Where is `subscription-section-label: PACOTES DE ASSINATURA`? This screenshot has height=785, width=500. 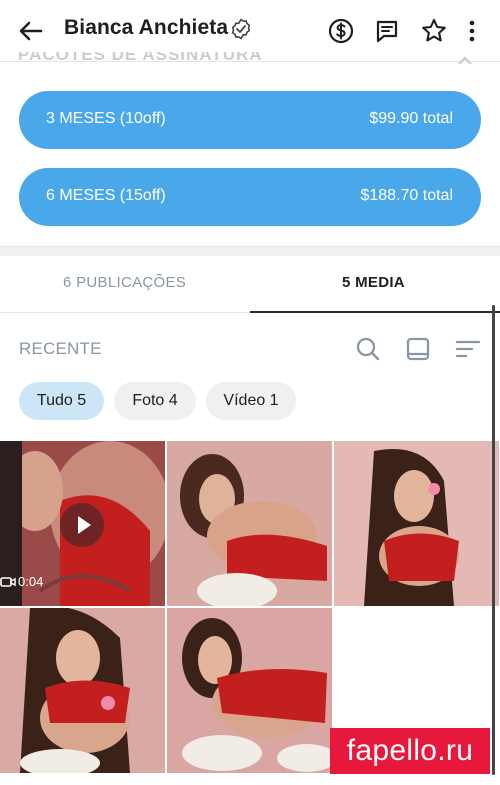
subscription-section-label: PACOTES DE ASSINATURA is located at coordinates (140, 58).